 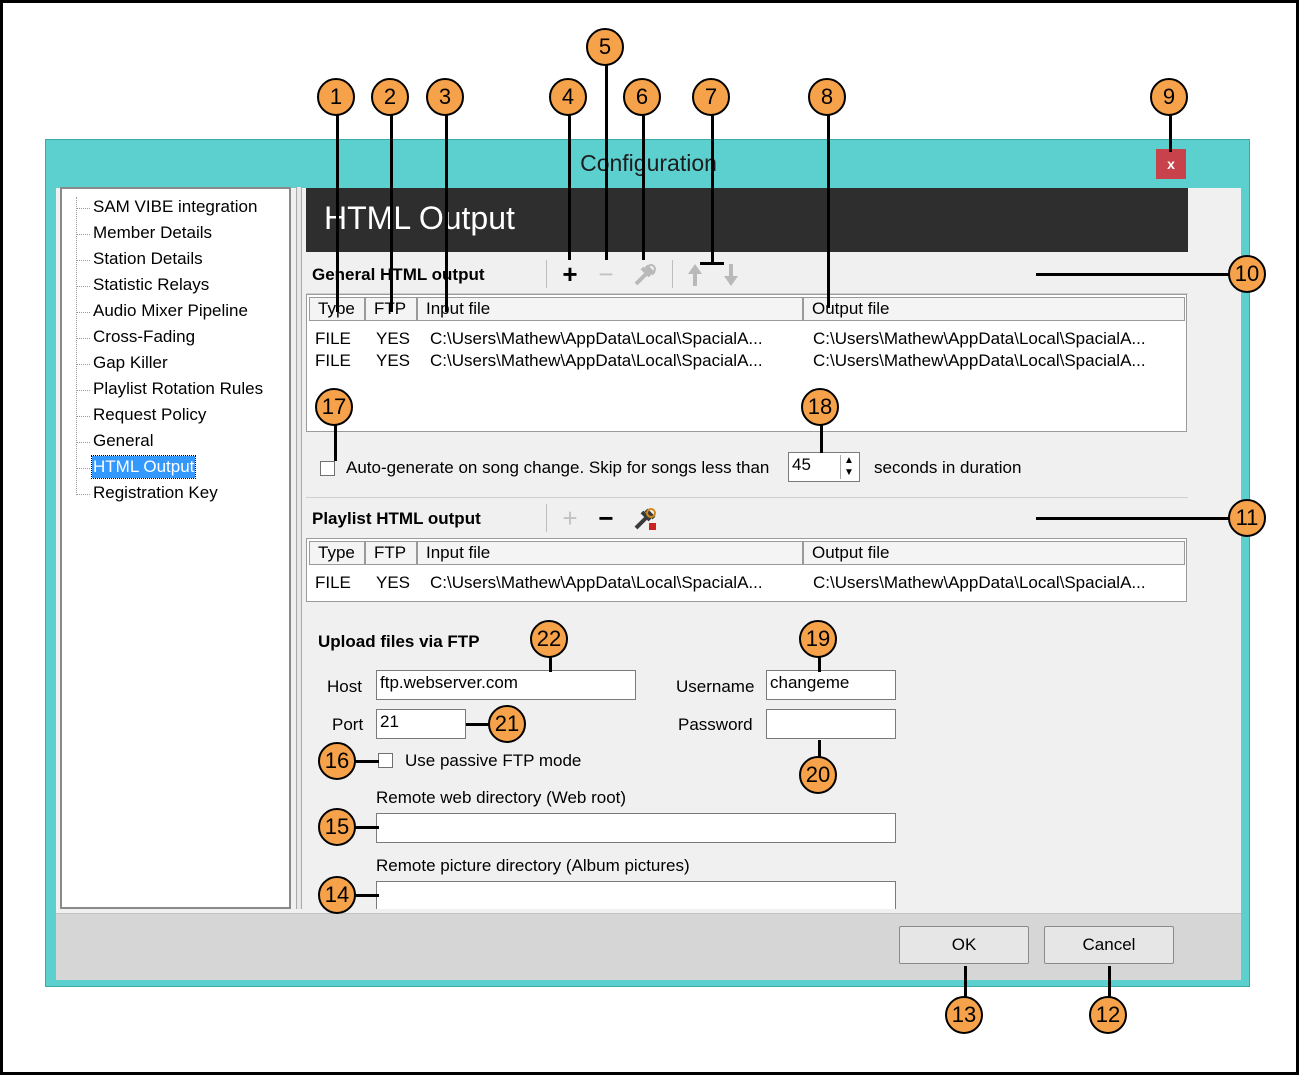 What do you see at coordinates (1171, 164) in the screenshot?
I see `close-button: x` at bounding box center [1171, 164].